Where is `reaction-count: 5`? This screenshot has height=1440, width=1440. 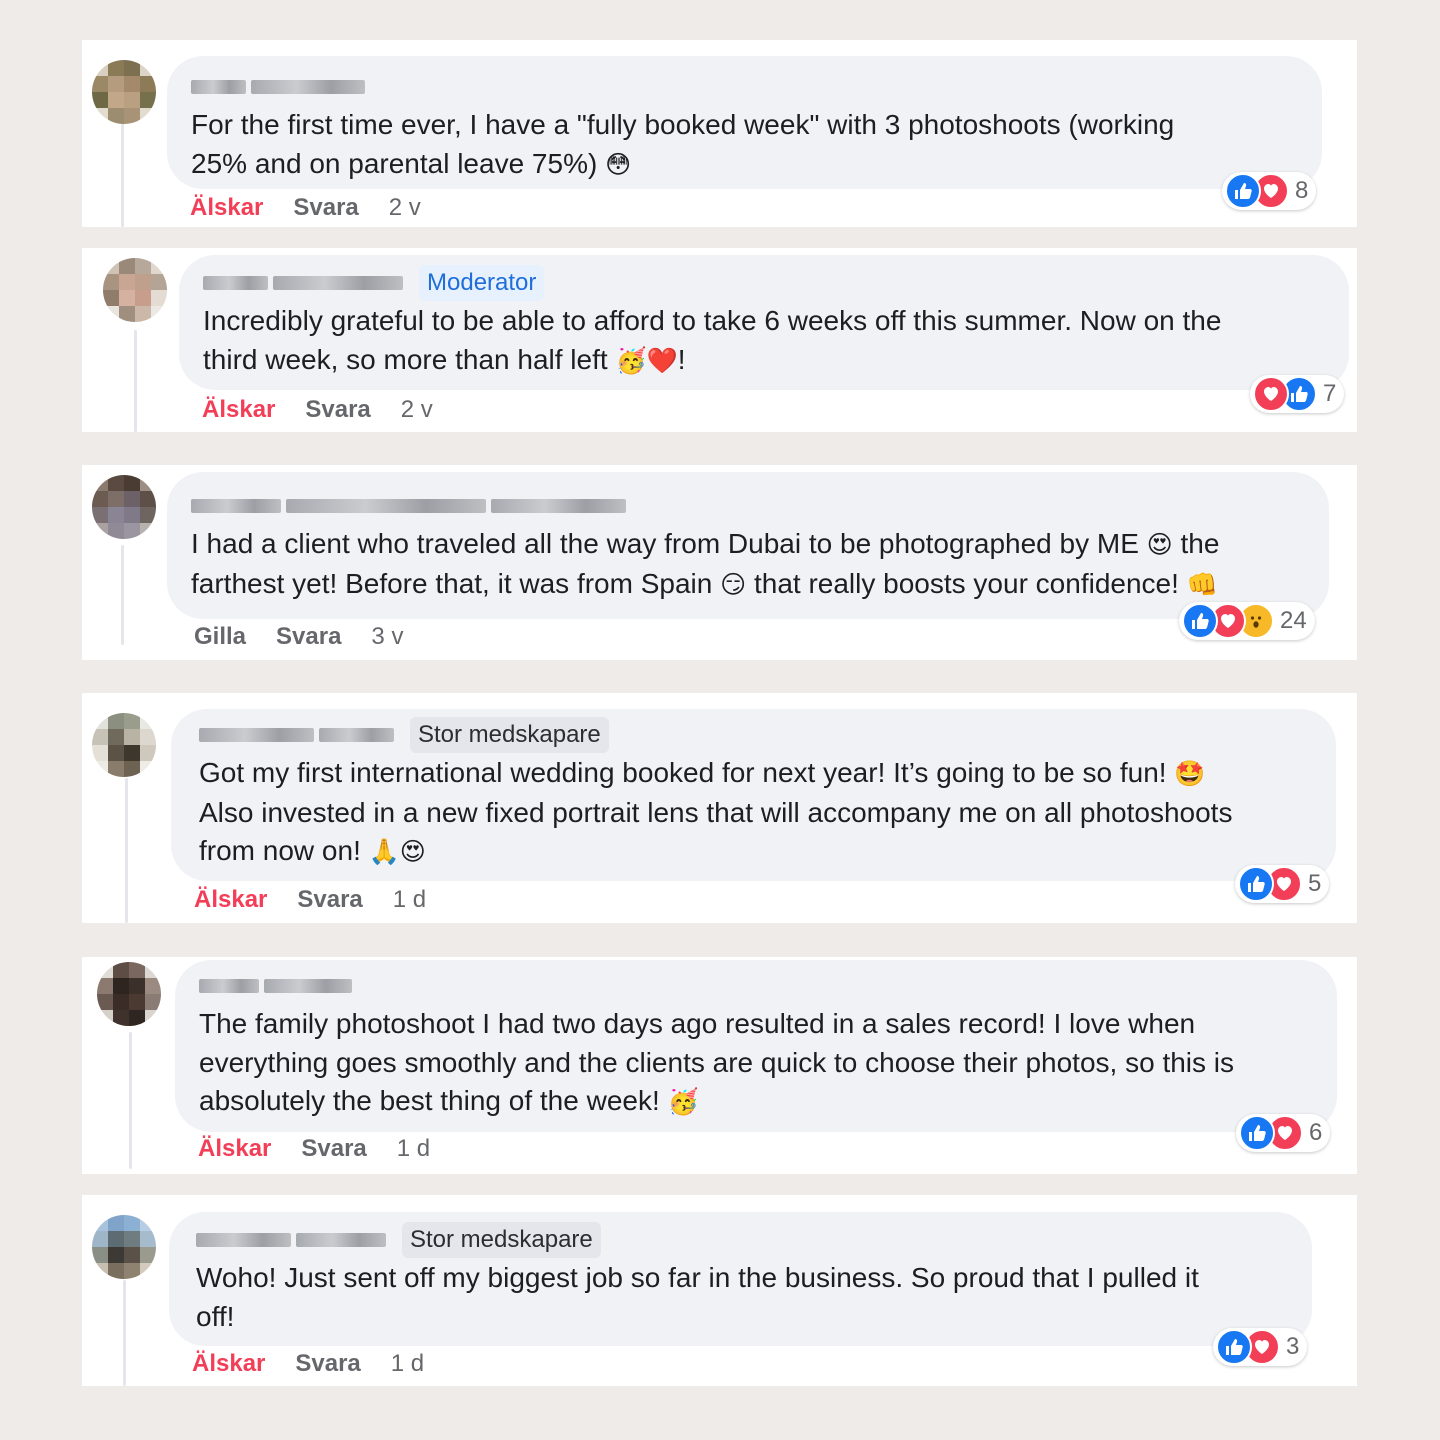
reaction-count: 5 is located at coordinates (1315, 883).